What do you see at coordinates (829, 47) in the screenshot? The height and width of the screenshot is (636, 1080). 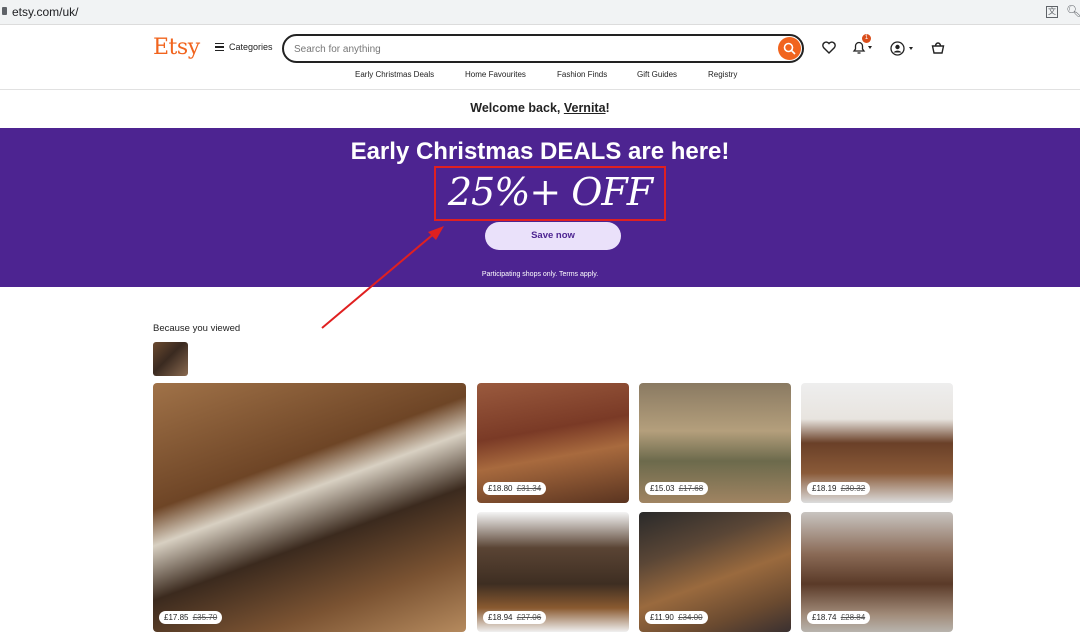 I see `heart-icon` at bounding box center [829, 47].